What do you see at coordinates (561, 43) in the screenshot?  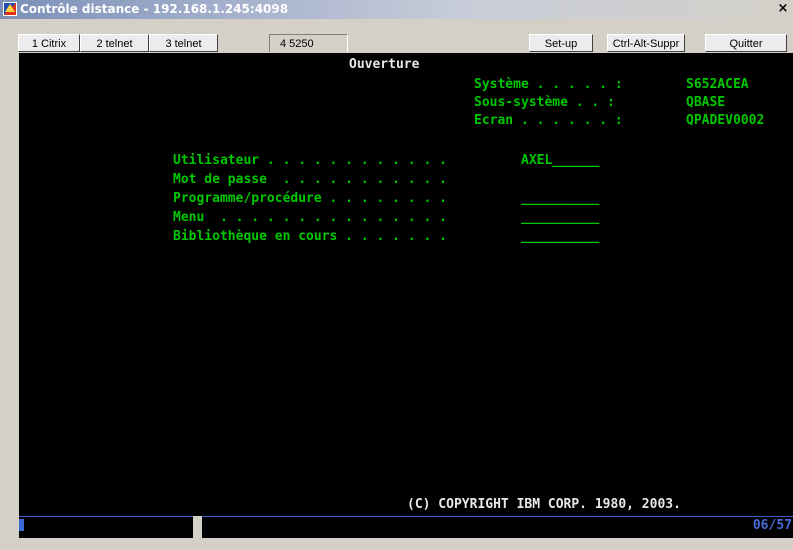 I see `setup-button: Set-up` at bounding box center [561, 43].